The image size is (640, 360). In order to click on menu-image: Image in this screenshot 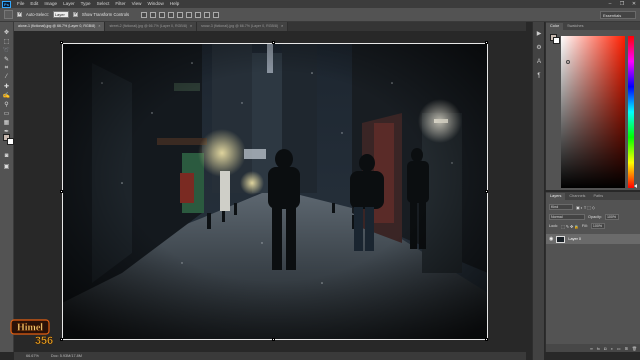, I will do `click(50, 4)`.